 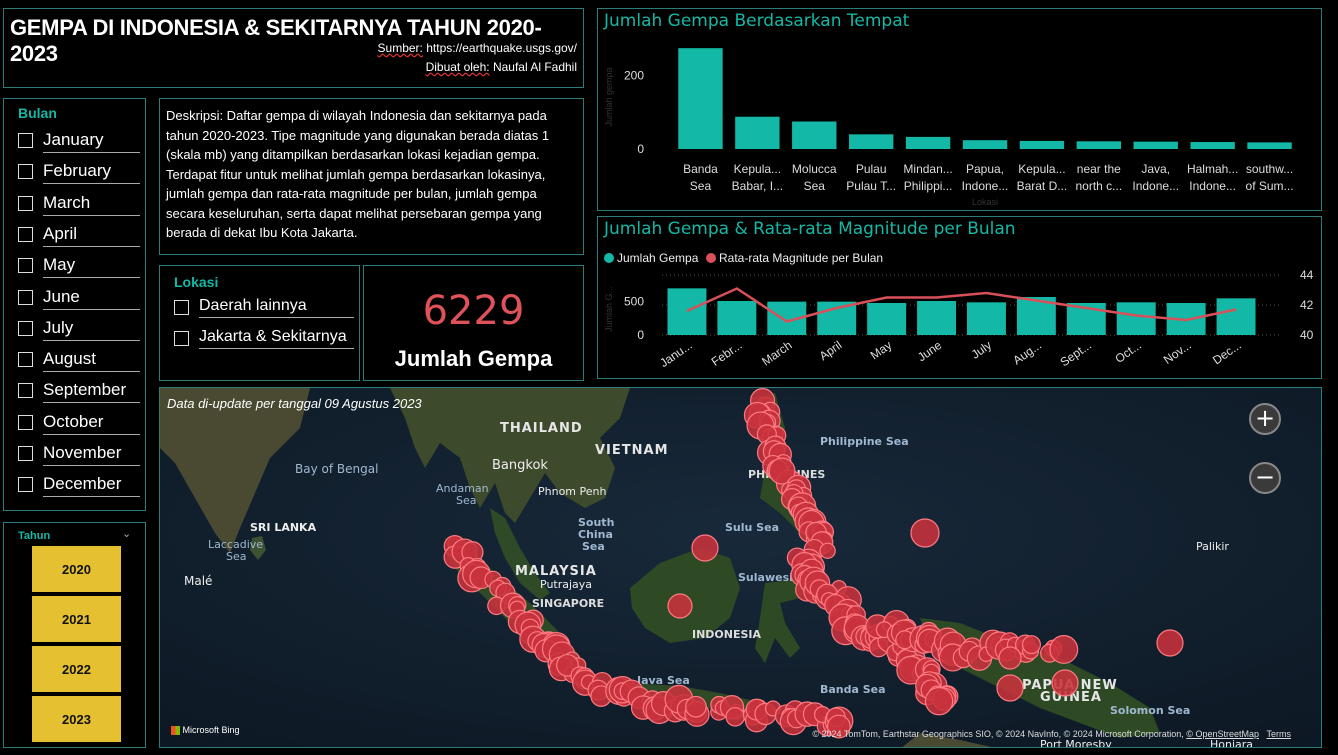 I want to click on year-slicer: Tahun ⌄ 2020 2021 2022 2023, so click(x=74, y=635).